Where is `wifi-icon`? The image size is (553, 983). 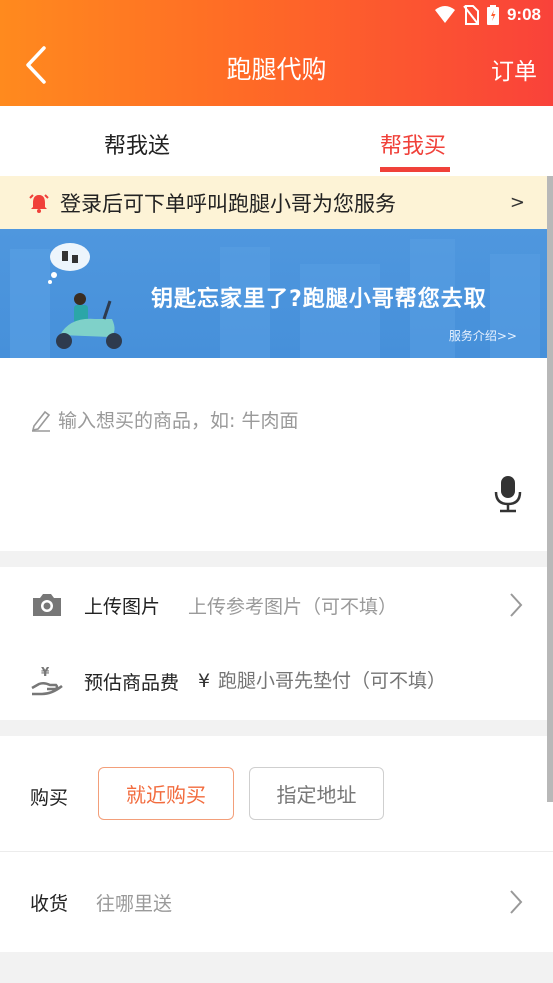
wifi-icon is located at coordinates (444, 14).